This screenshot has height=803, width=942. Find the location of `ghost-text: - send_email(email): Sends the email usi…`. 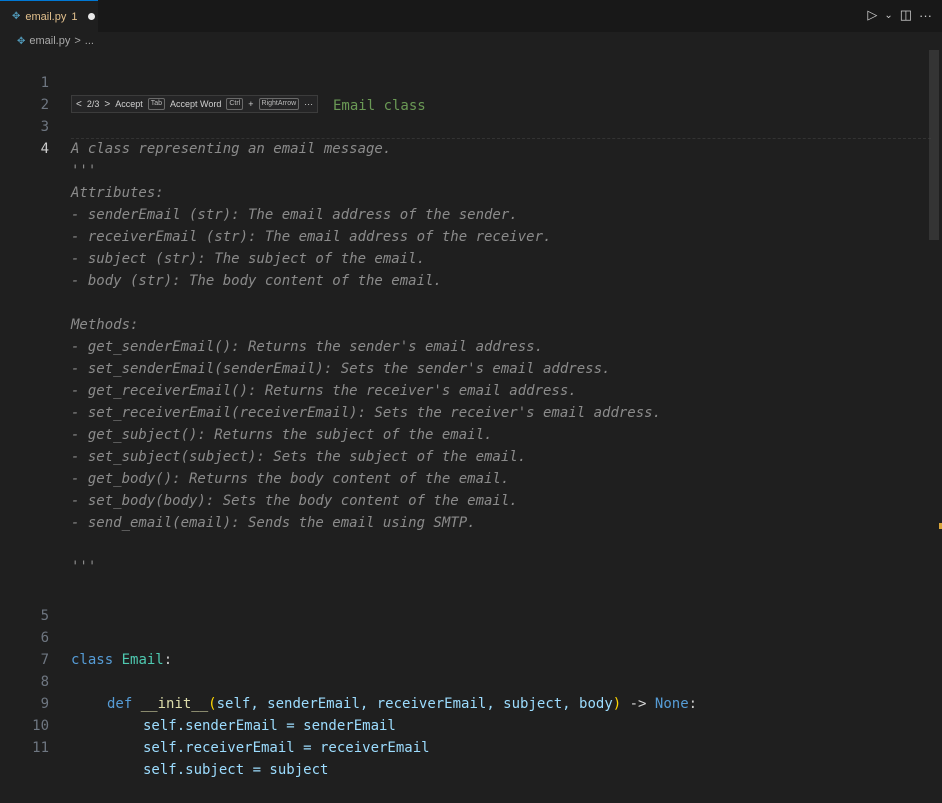

ghost-text: - send_email(email): Sends the email usi… is located at coordinates (273, 523).